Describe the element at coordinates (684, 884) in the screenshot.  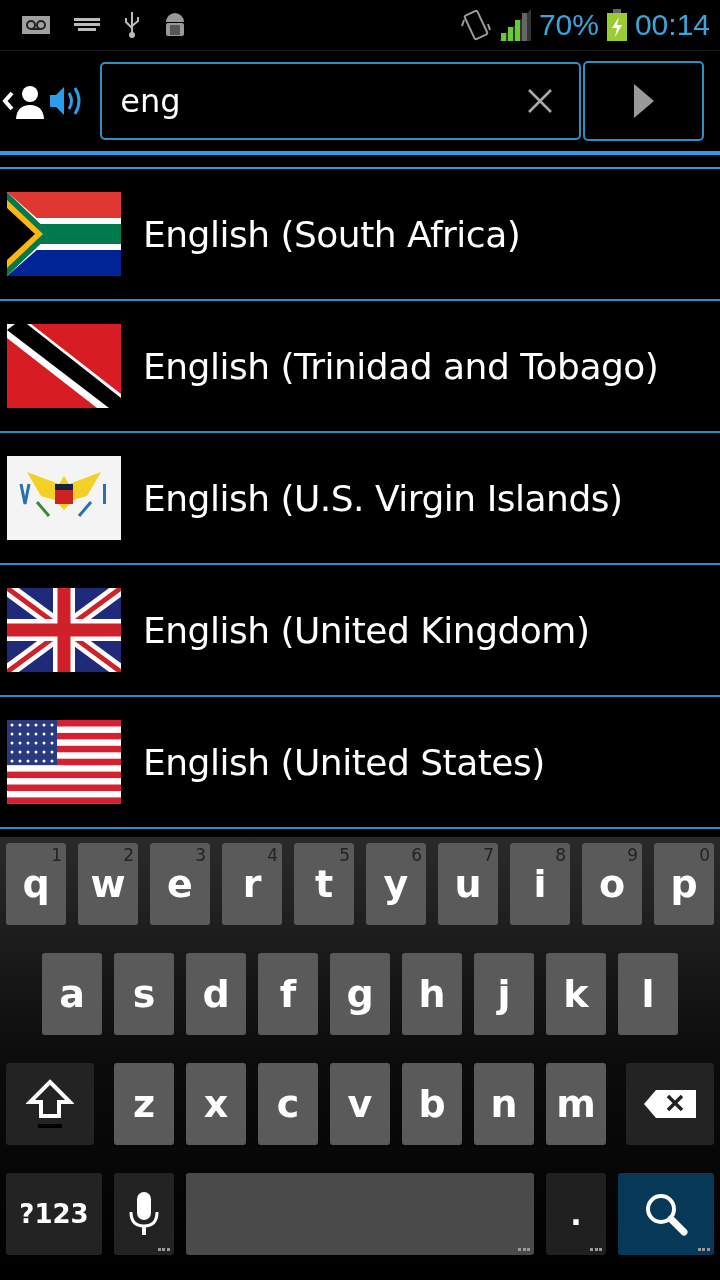
I see `key: p 0` at that location.